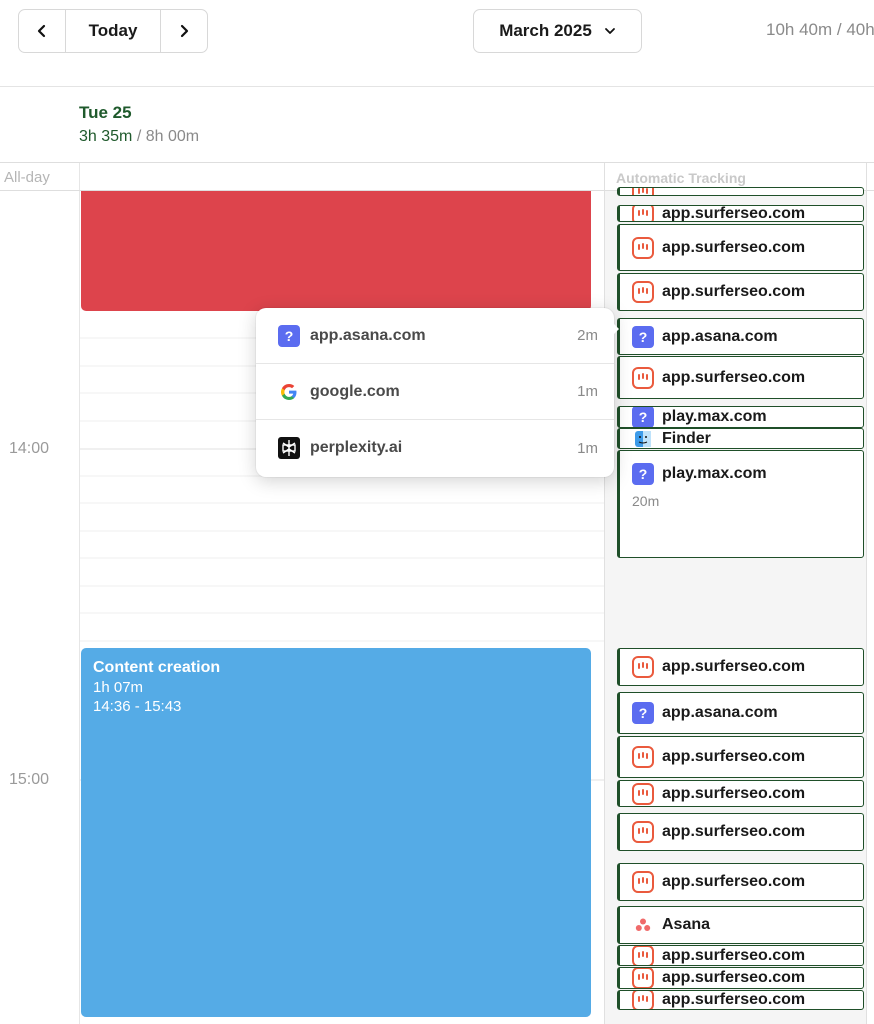  I want to click on next-button, so click(184, 31).